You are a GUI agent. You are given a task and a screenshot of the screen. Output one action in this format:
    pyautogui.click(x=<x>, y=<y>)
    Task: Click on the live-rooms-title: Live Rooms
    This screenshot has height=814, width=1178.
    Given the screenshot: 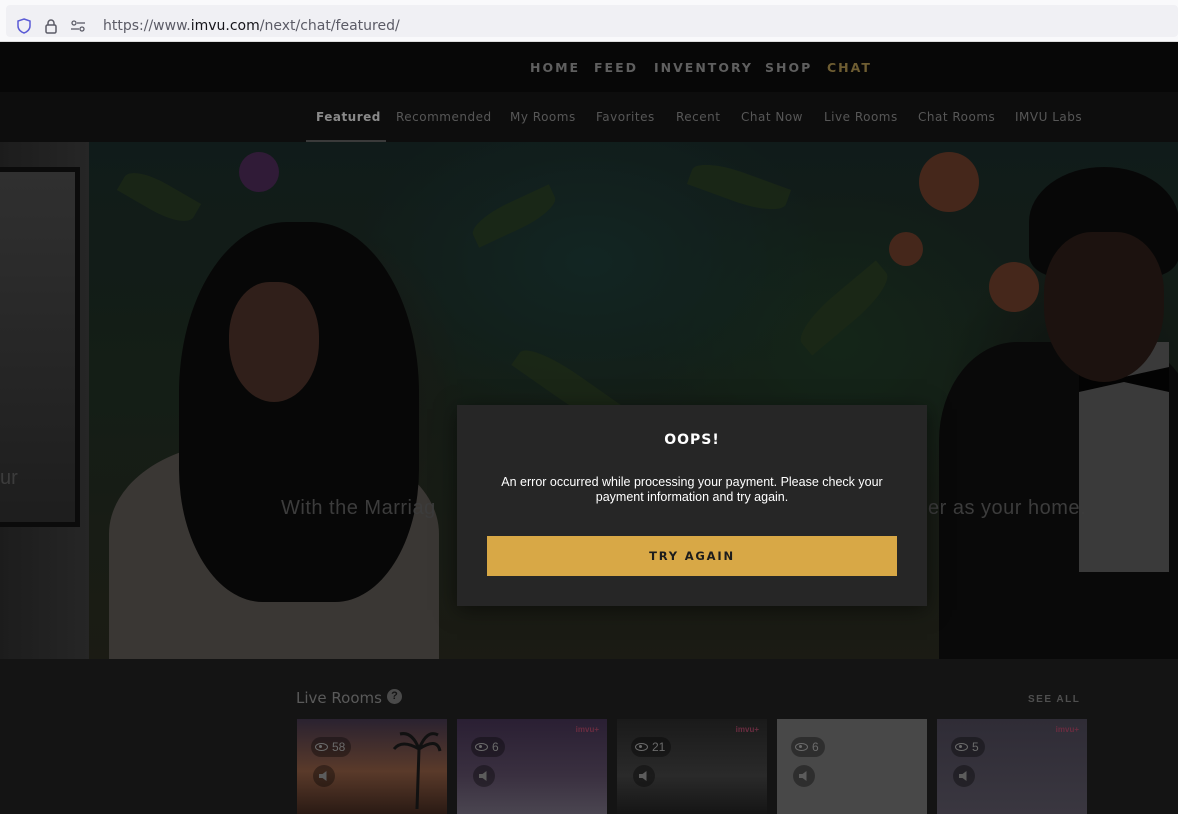 What is the action you would take?
    pyautogui.click(x=339, y=698)
    